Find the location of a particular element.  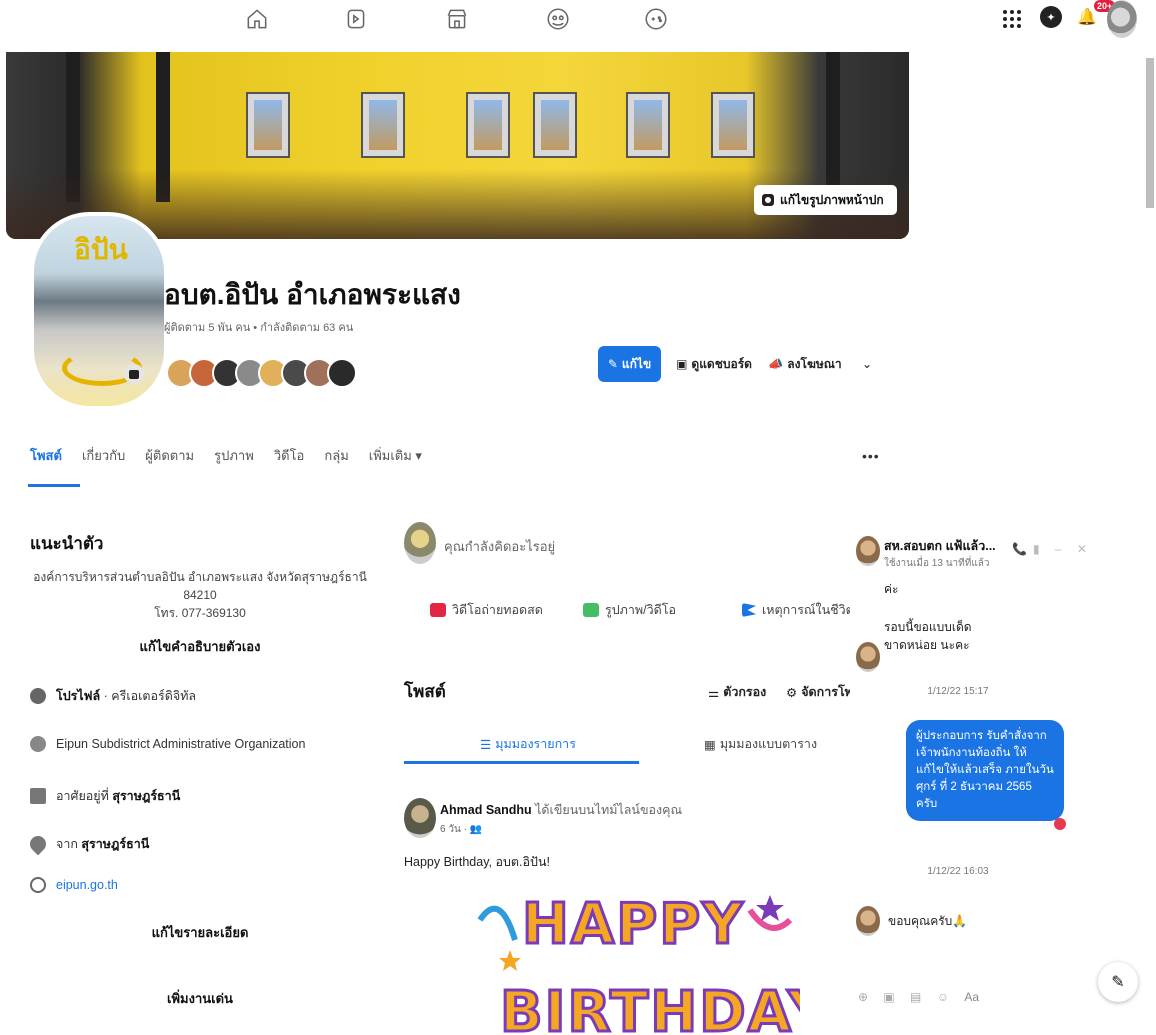

manage-posts-button: ⚙ จัดการโพ is located at coordinates (819, 692).